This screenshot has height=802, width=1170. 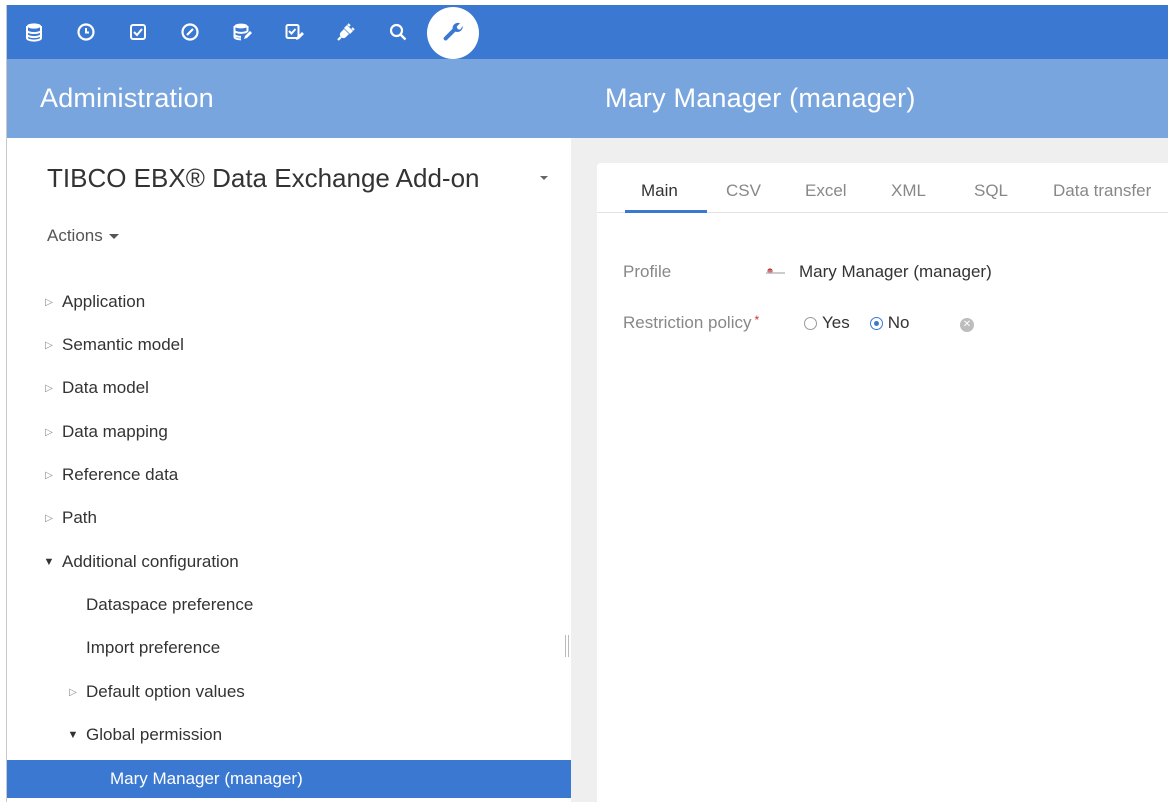 What do you see at coordinates (138, 32) in the screenshot?
I see `checkbox-icon` at bounding box center [138, 32].